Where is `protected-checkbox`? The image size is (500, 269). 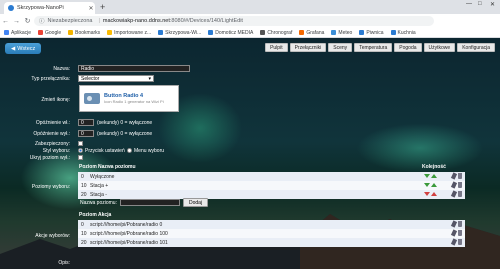 protected-checkbox is located at coordinates (80, 143).